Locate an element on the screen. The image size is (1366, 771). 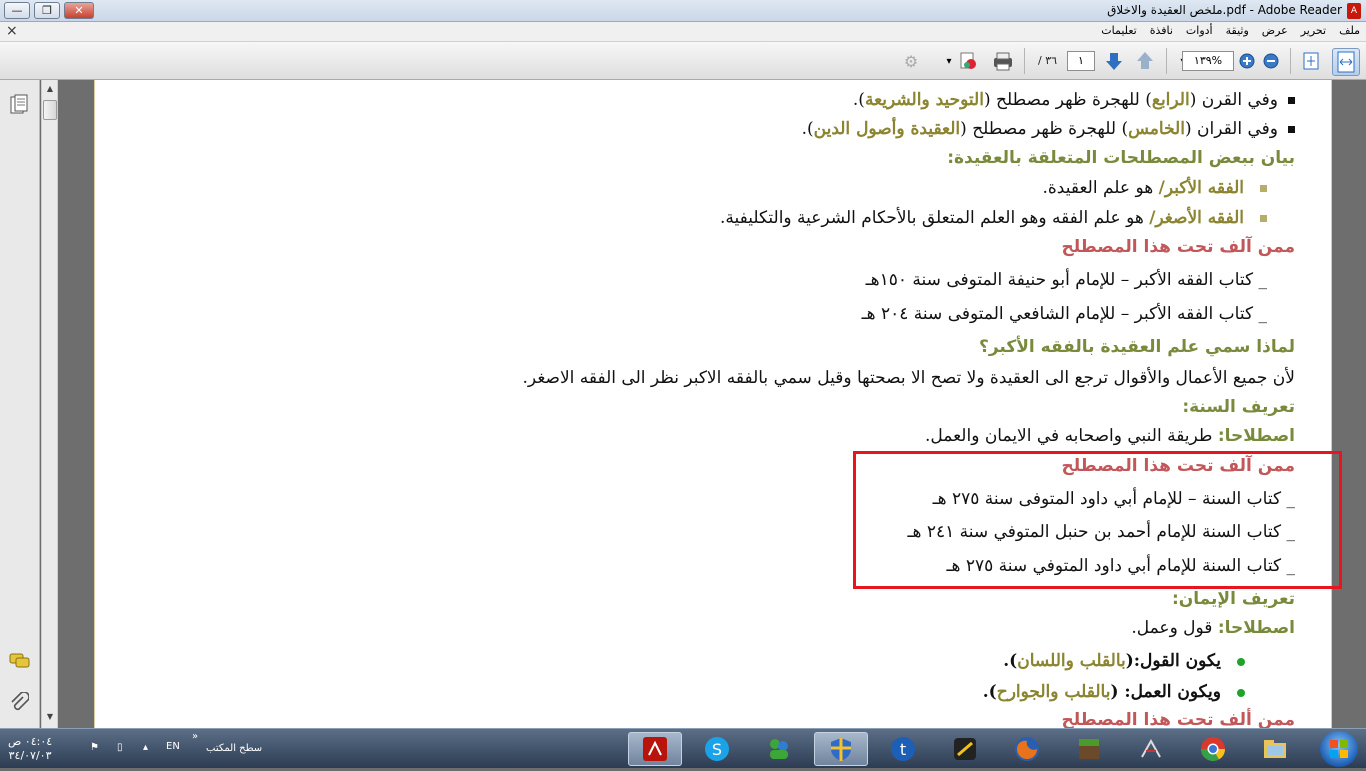
document-line: ويكون العمل: (بالقلب والجوارح). is located at coordinates (1114, 692).